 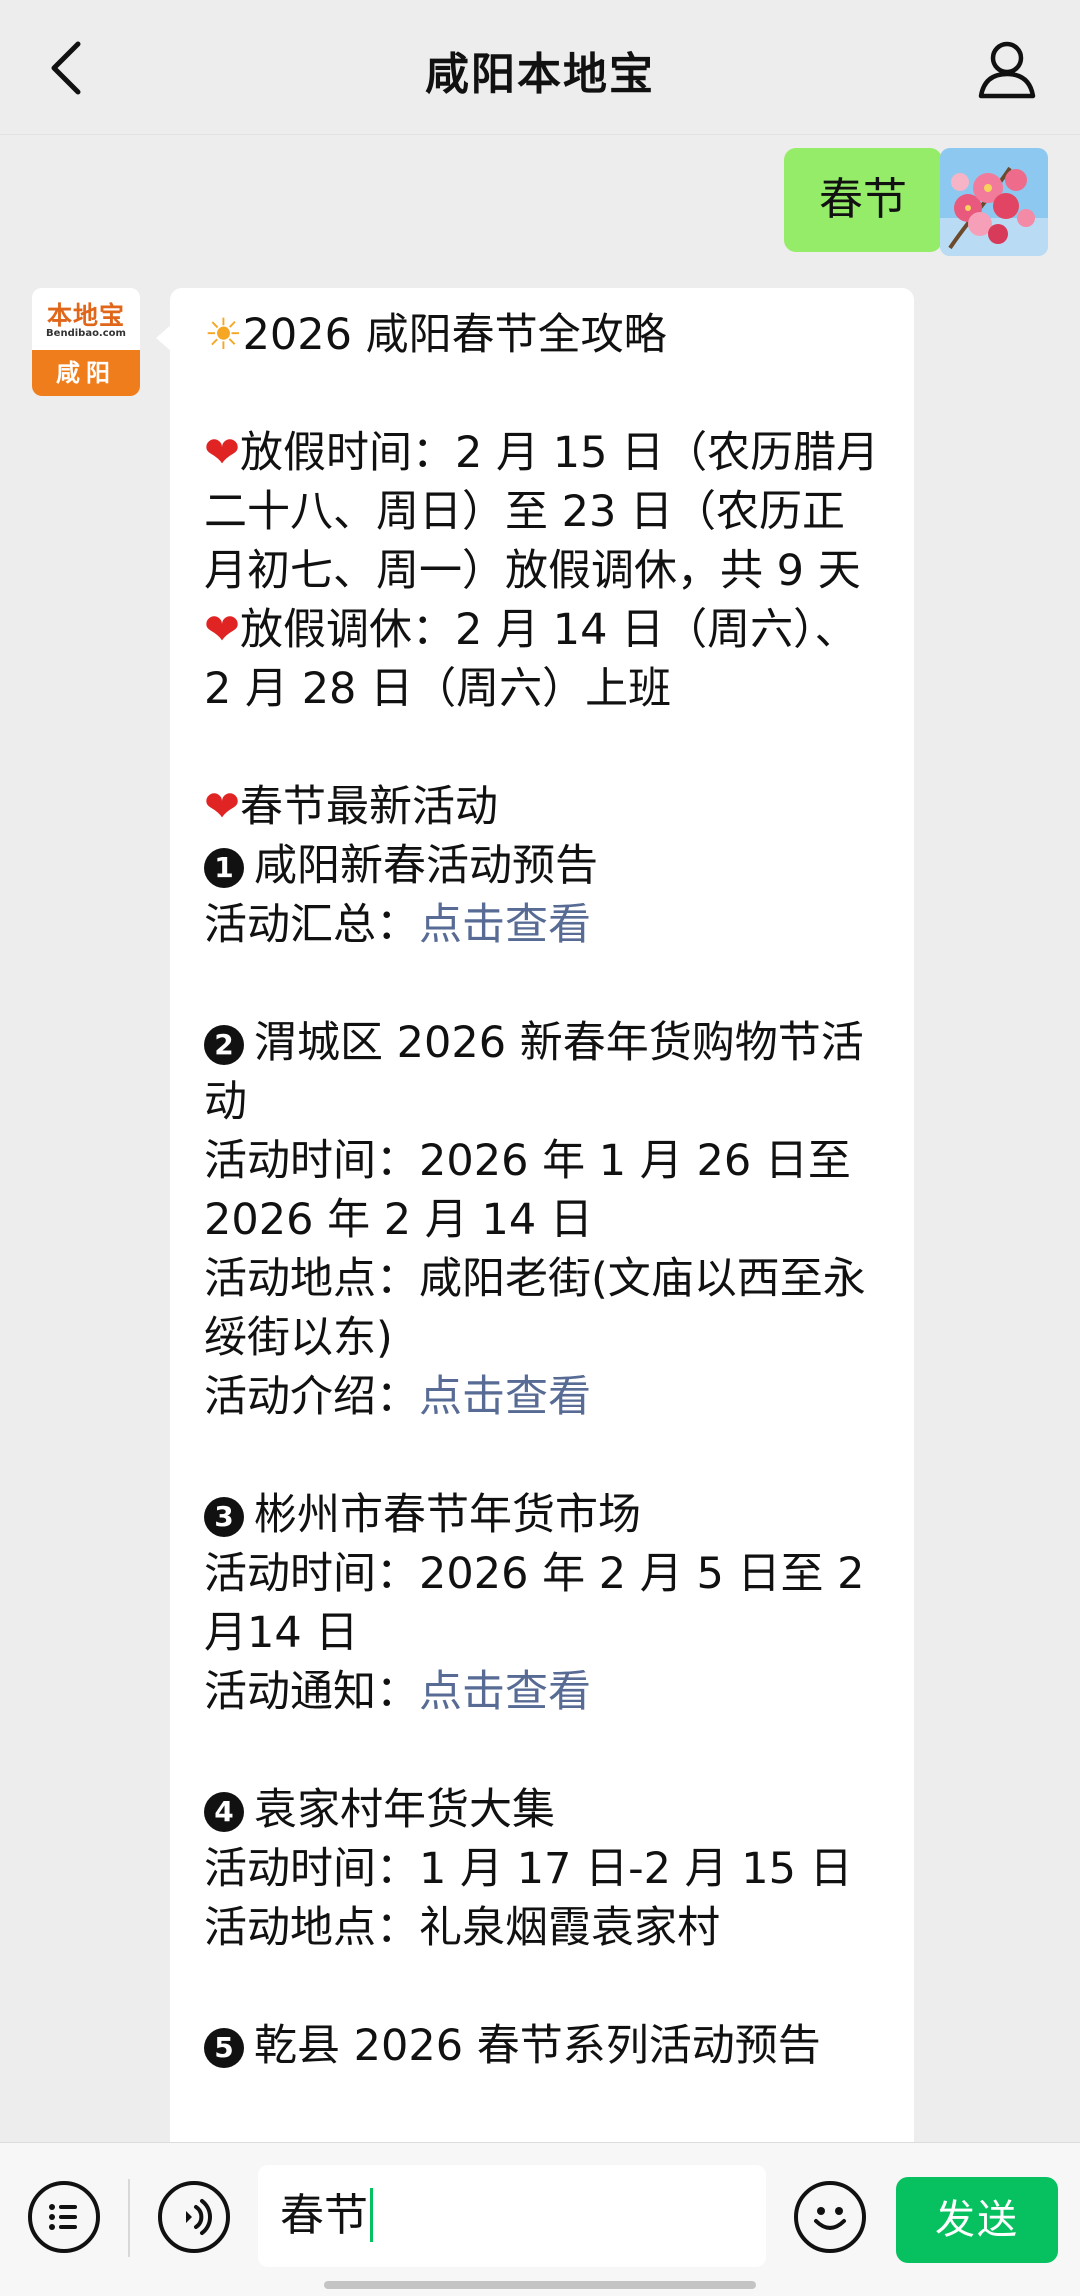 What do you see at coordinates (540, 74) in the screenshot?
I see `page-title: 咸阳本地宝` at bounding box center [540, 74].